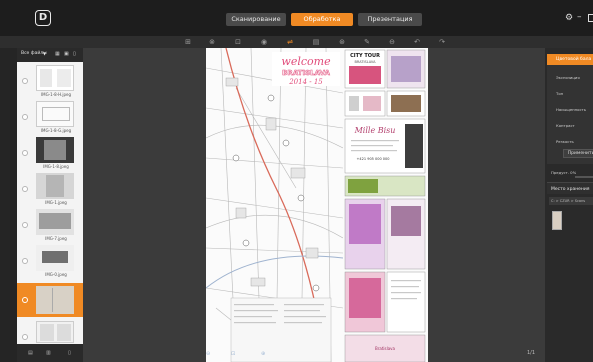  Describe the element at coordinates (238, 42) in the screenshot. I see `rotate-icon: ⊡` at that location.